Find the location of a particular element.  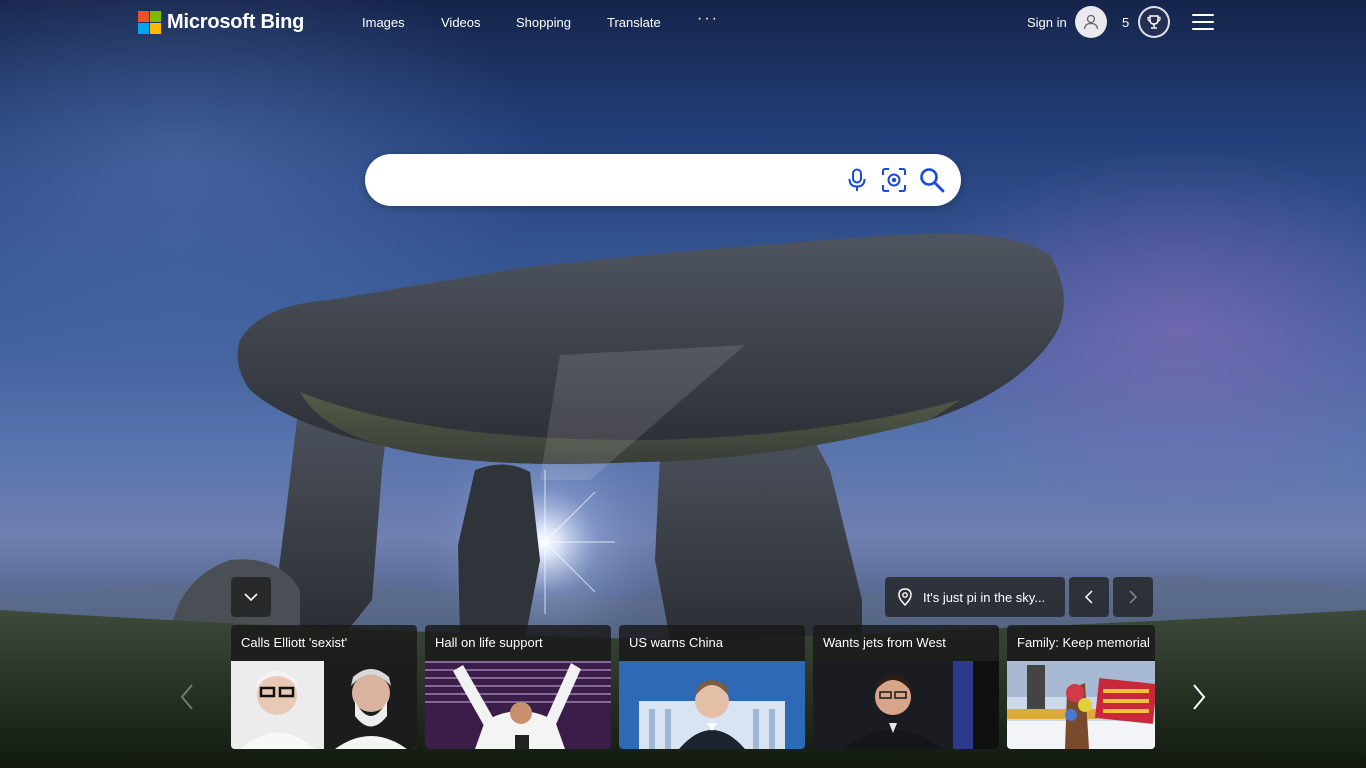

nav-images: Images is located at coordinates (383, 22).